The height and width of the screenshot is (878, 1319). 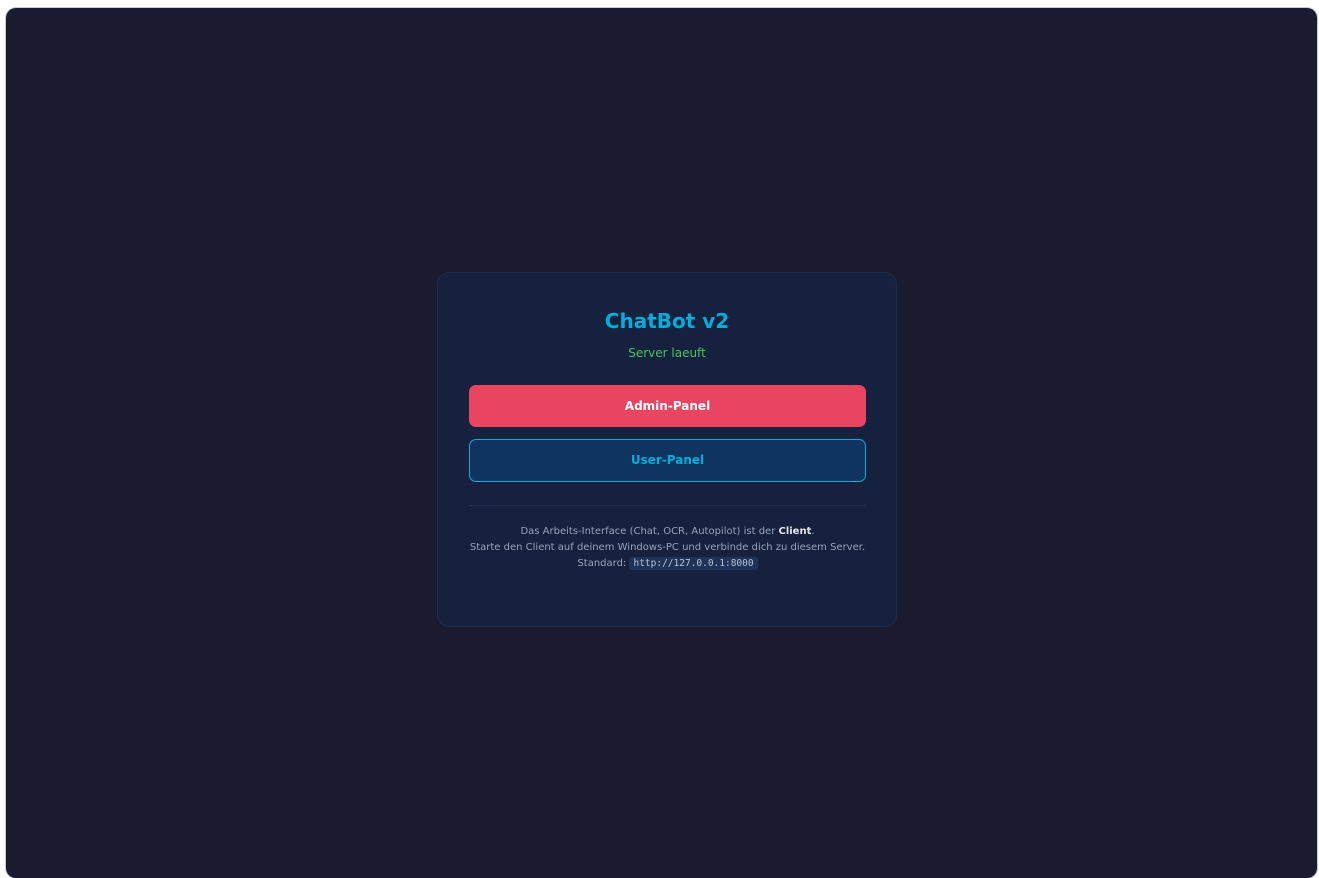 What do you see at coordinates (693, 563) in the screenshot?
I see `default-url-code: http://127.0.0.1:8000` at bounding box center [693, 563].